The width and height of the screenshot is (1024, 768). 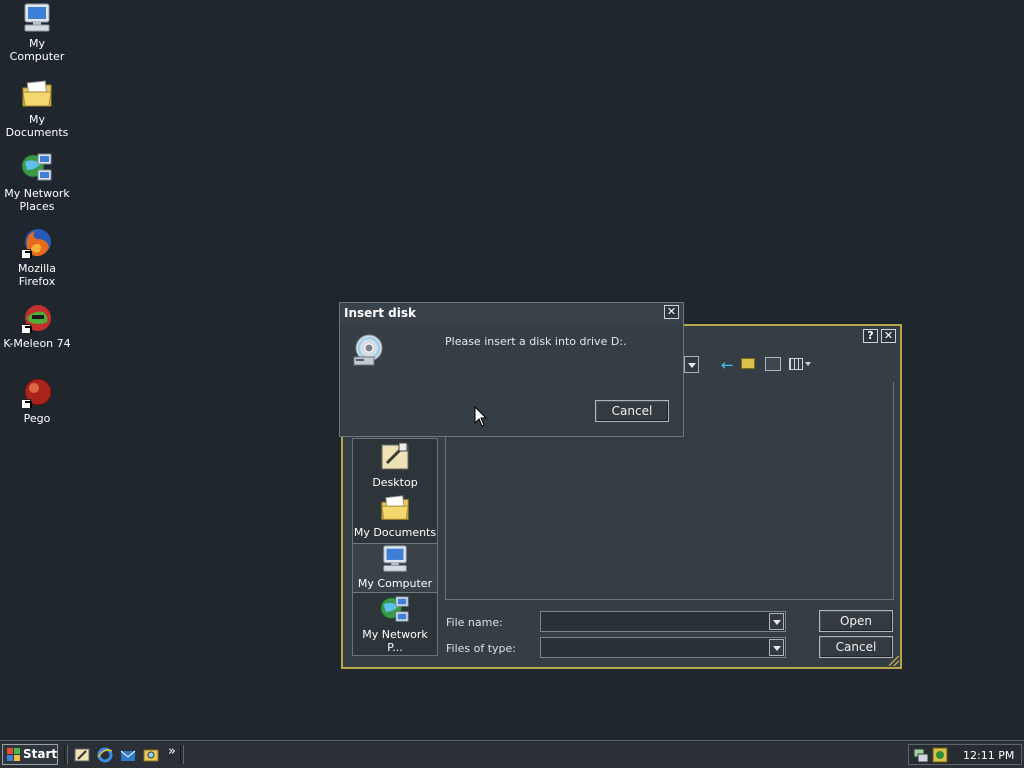 What do you see at coordinates (894, 661) in the screenshot?
I see `resize-grip-icon` at bounding box center [894, 661].